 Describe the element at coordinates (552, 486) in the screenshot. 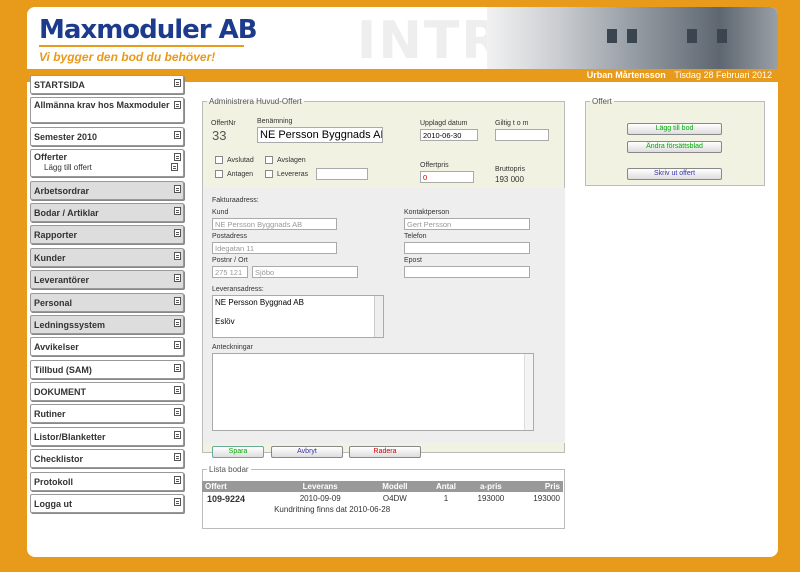

I see `col-pris: Pris` at that location.